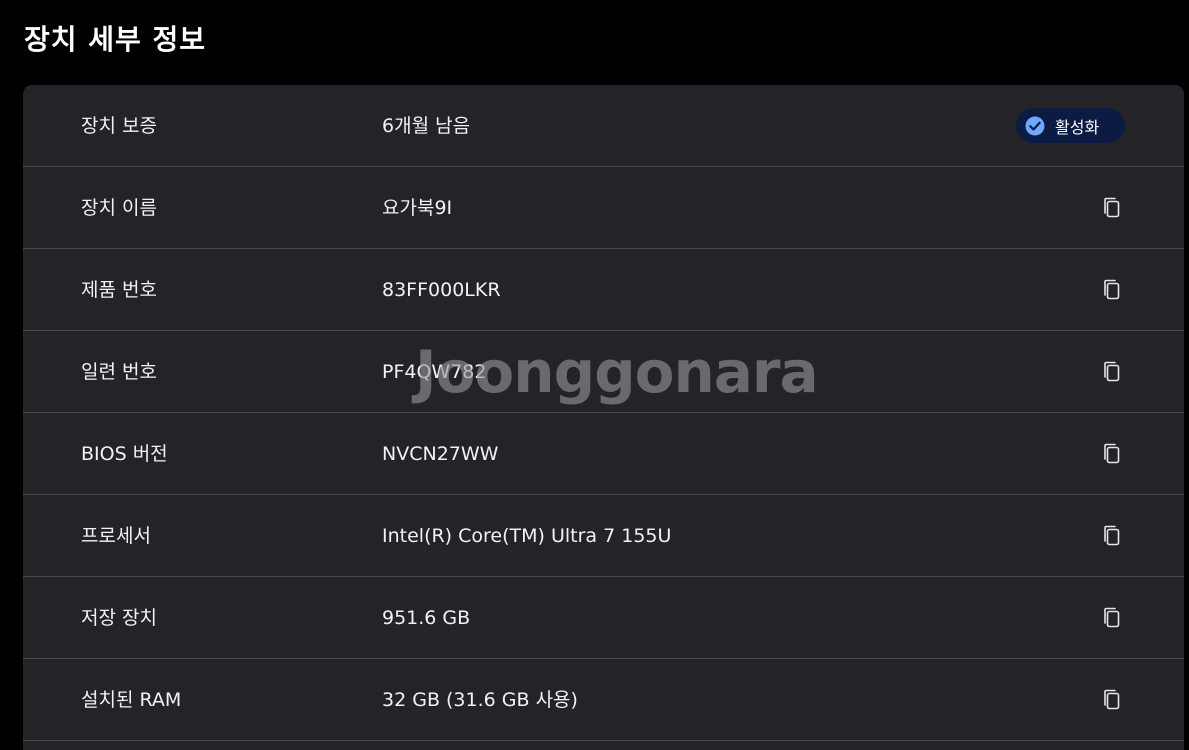  What do you see at coordinates (119, 126) in the screenshot?
I see `row-label: 장치 보증` at bounding box center [119, 126].